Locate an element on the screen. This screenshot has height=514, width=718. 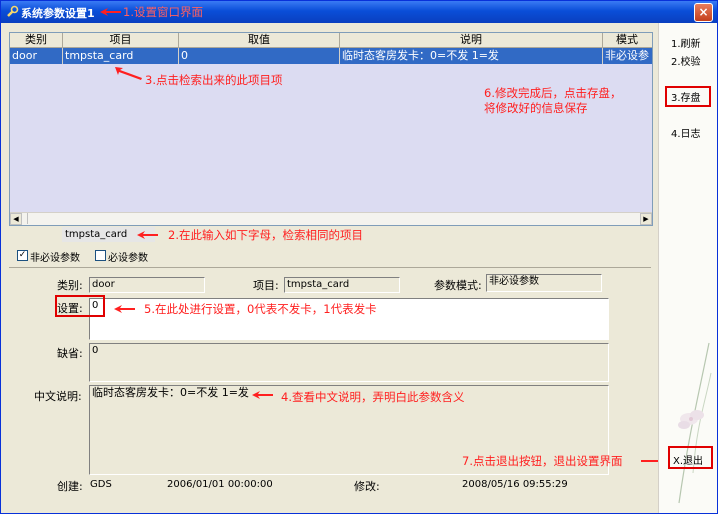
save-highlight-box is located at coordinates (688, 96).